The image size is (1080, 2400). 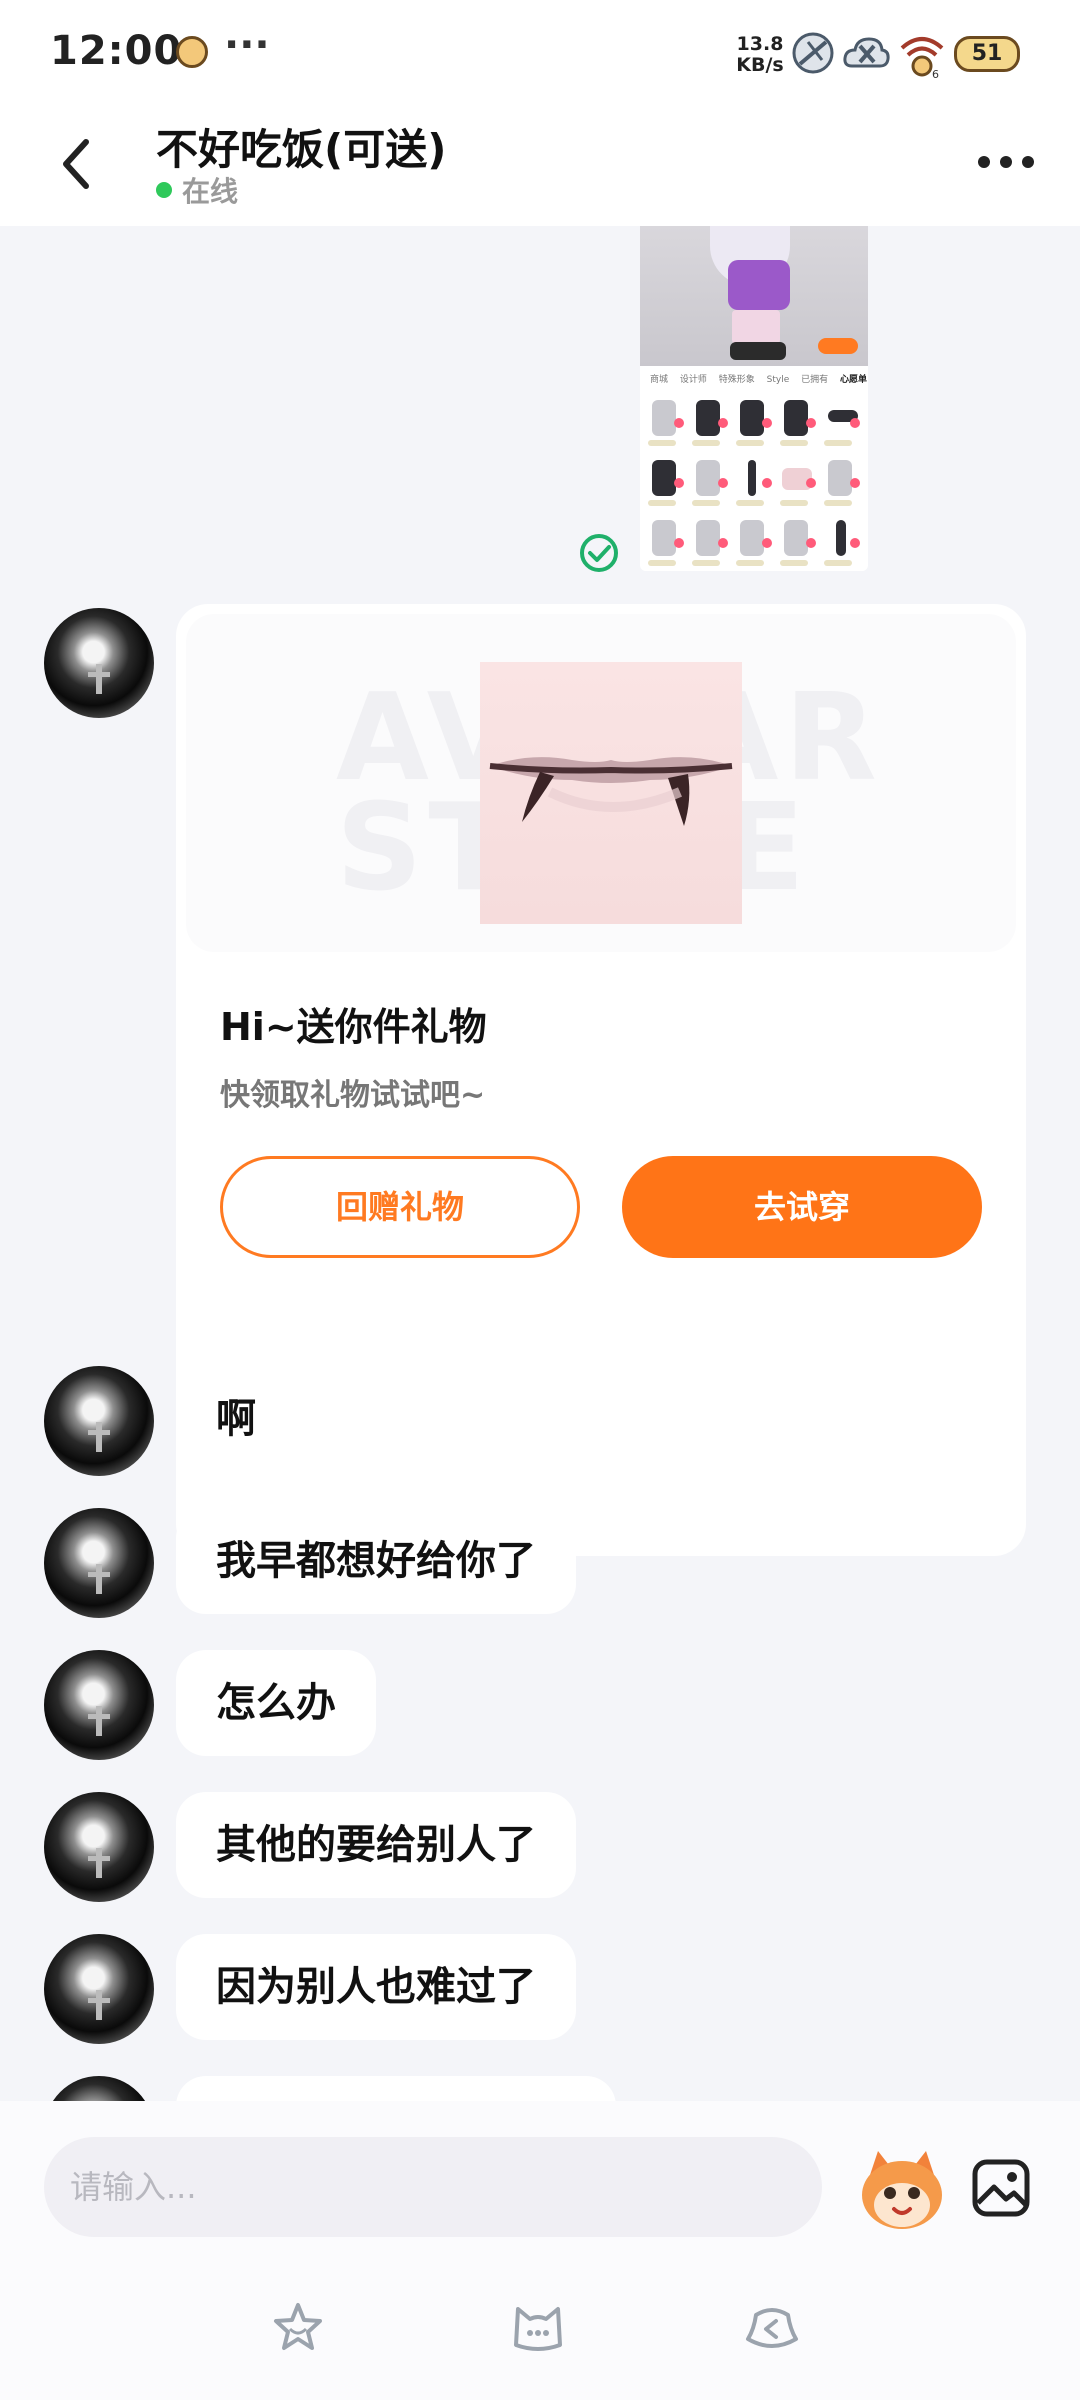 I want to click on network-speed-unit: KB/s, so click(x=760, y=65).